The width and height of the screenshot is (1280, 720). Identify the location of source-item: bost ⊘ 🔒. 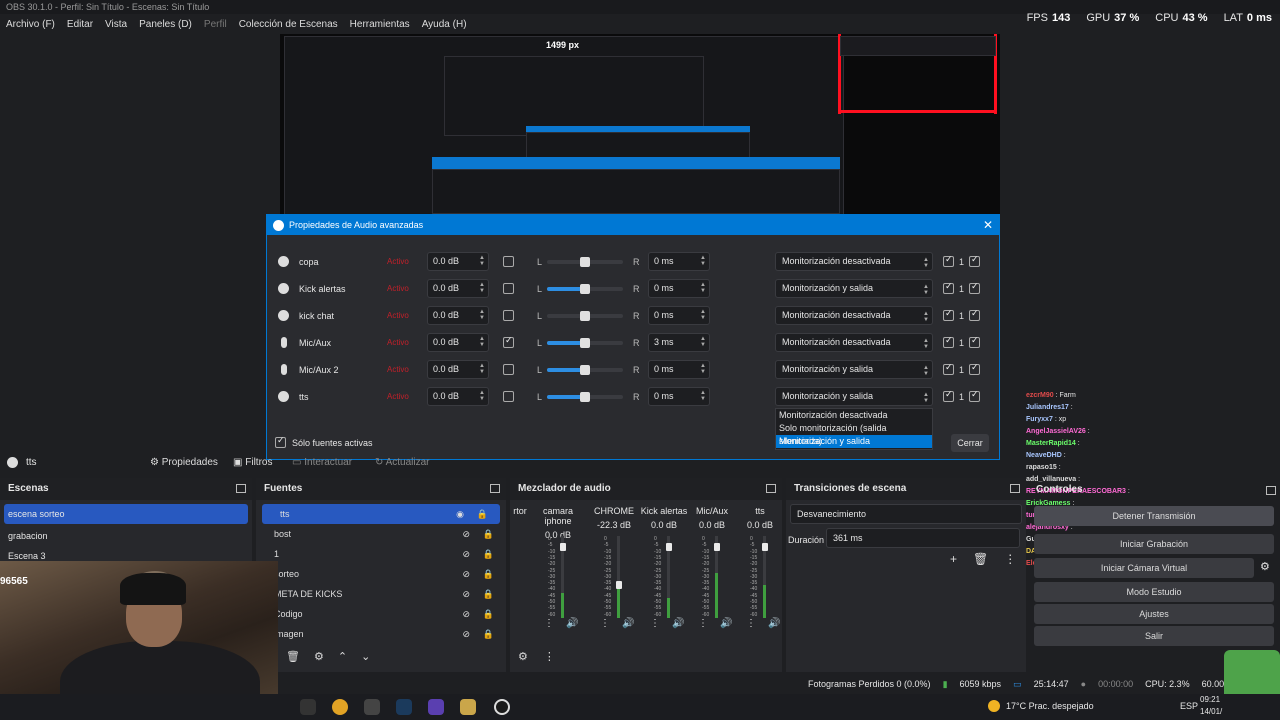
(381, 534).